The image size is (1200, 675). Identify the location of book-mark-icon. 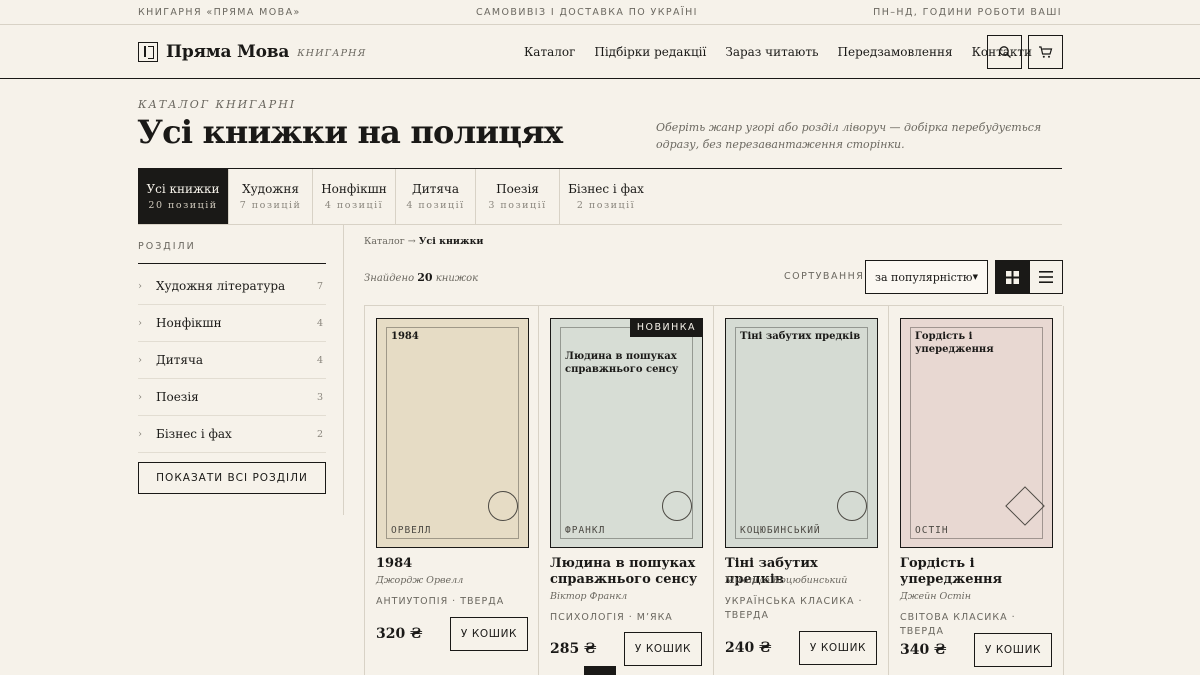
(148, 51).